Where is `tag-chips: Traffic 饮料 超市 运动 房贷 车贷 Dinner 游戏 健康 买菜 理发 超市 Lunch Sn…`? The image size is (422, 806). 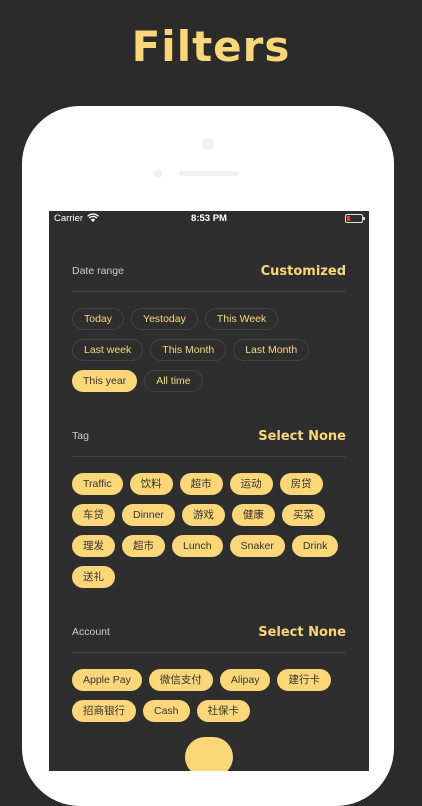
tag-chips: Traffic 饮料 超市 运动 房贷 车贷 Dinner 游戏 健康 买菜 理发 超市 Lunch Sn… is located at coordinates (211, 530).